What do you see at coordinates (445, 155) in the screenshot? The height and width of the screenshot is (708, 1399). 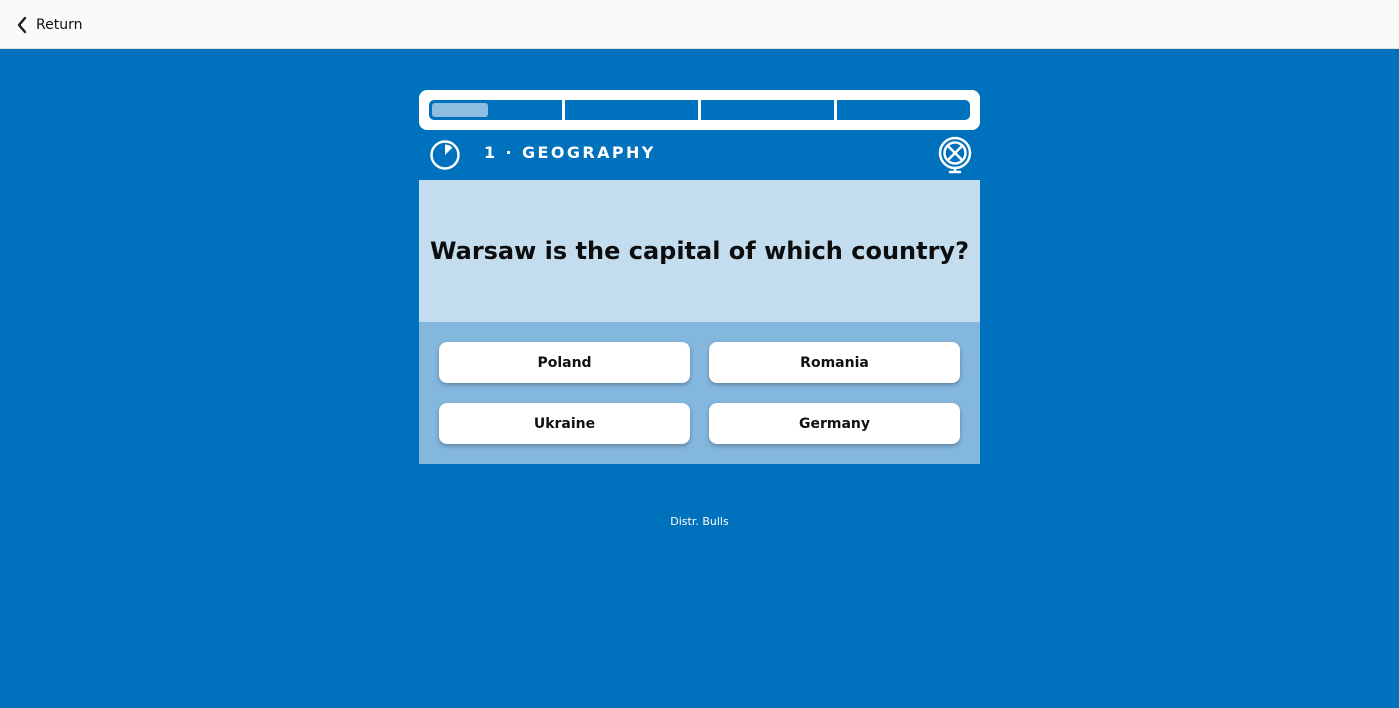 I see `timer-icon` at bounding box center [445, 155].